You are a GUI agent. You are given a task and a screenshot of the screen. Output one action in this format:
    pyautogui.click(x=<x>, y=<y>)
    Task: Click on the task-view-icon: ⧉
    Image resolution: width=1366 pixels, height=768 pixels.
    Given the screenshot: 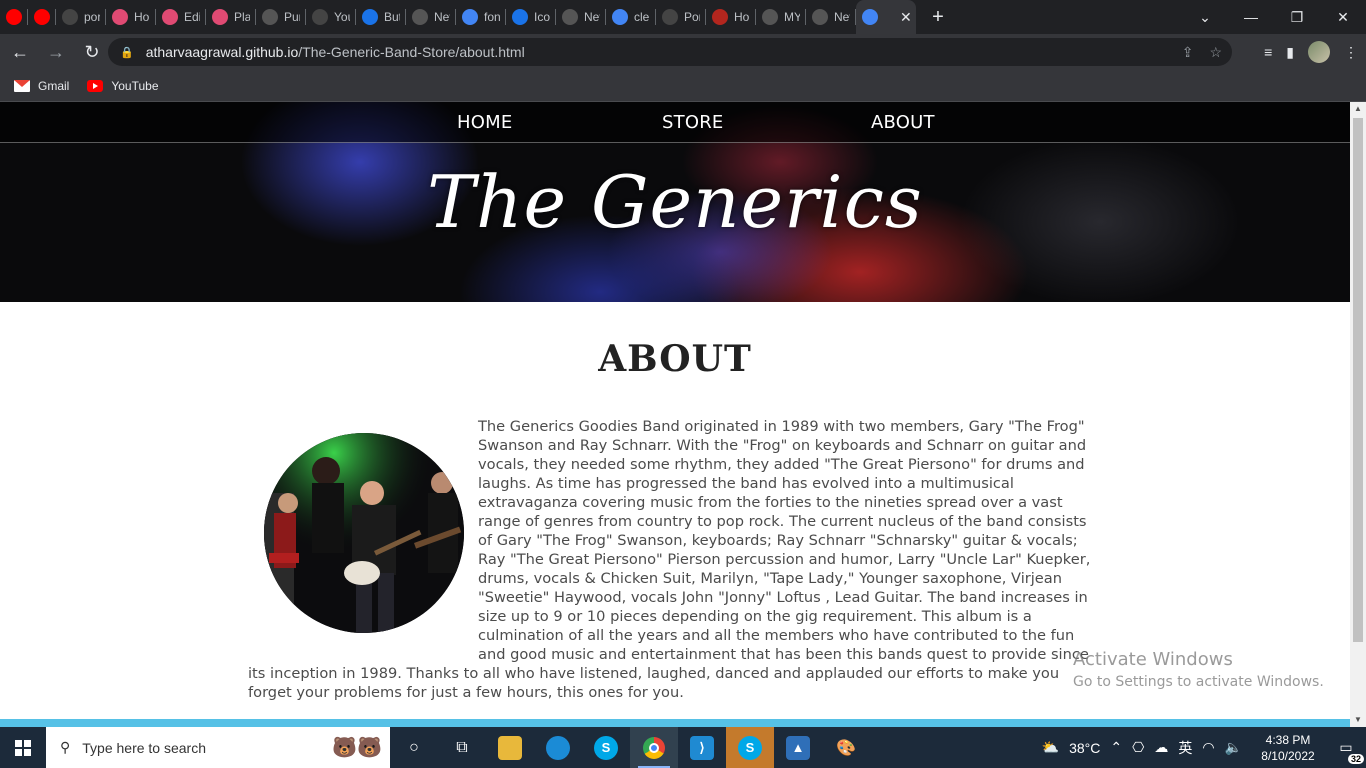 What is the action you would take?
    pyautogui.click(x=462, y=747)
    